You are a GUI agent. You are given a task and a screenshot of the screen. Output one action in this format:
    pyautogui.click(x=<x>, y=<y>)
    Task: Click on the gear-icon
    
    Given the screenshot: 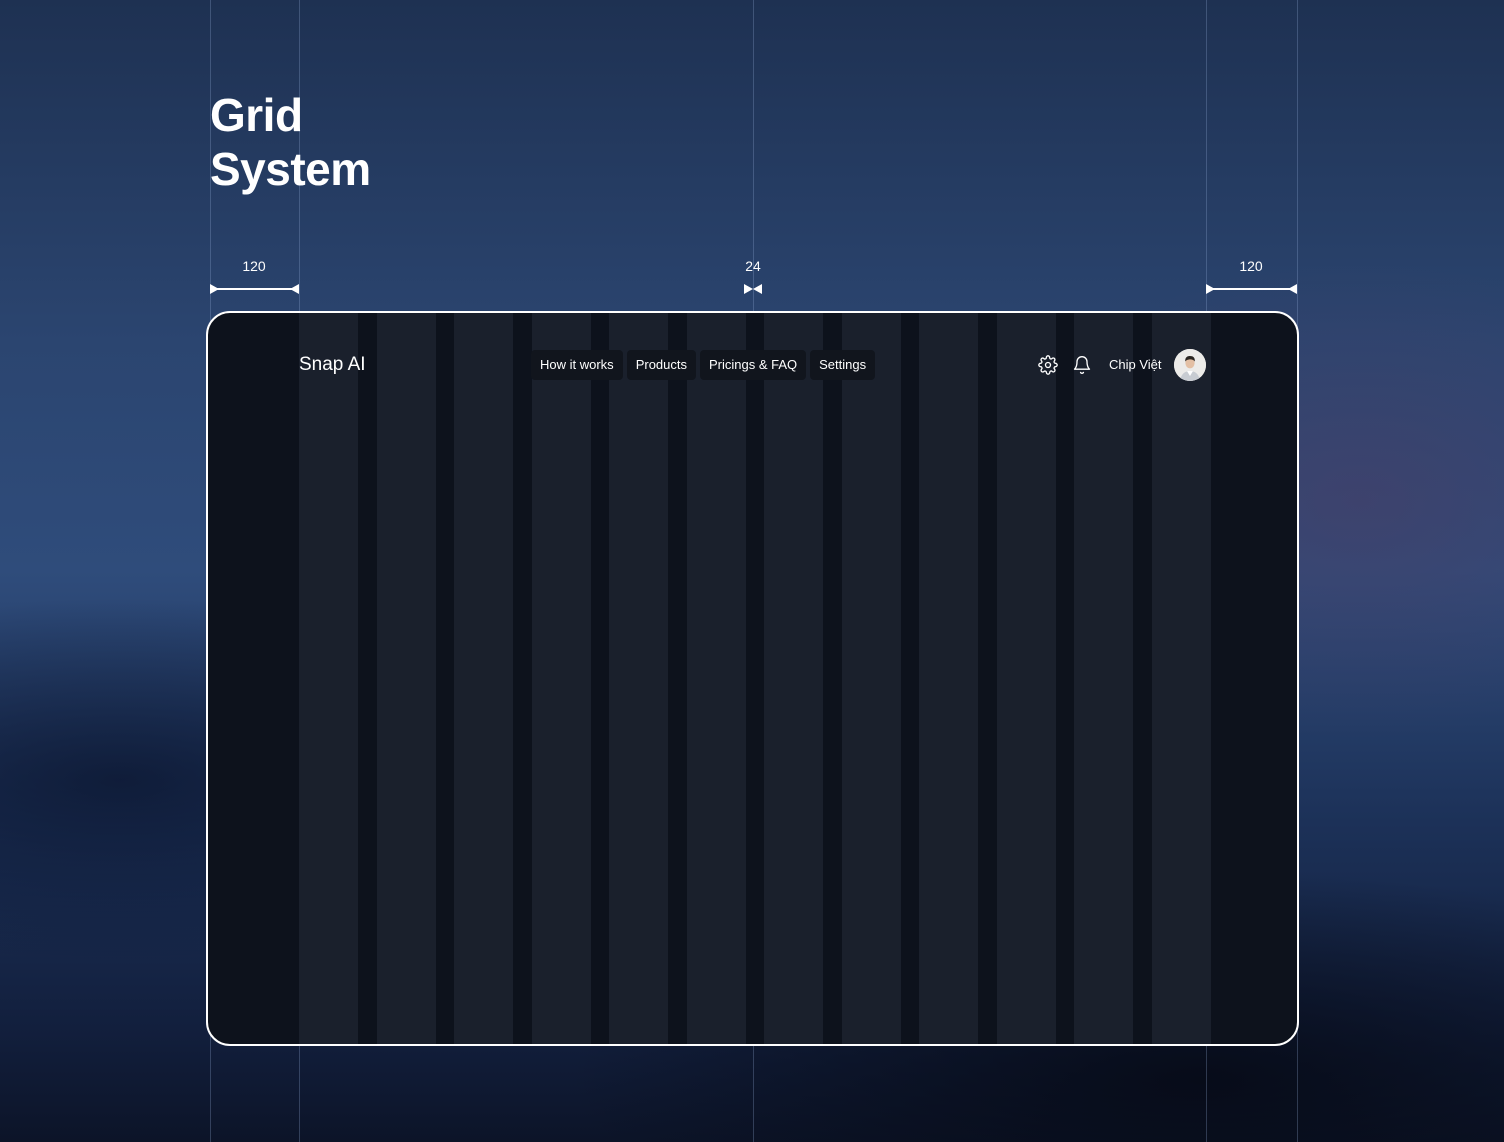 What is the action you would take?
    pyautogui.click(x=1048, y=365)
    